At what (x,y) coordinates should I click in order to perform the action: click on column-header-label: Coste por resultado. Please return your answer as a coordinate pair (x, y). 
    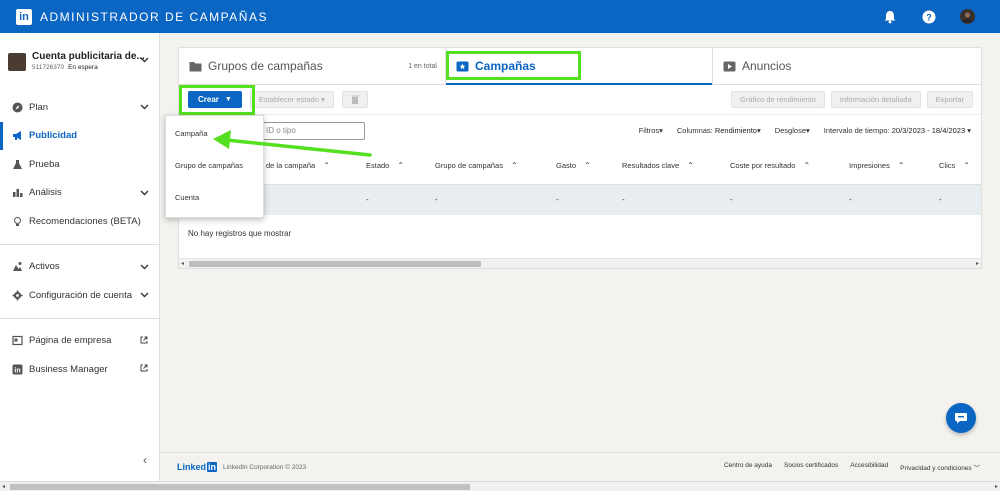
    Looking at the image, I should click on (763, 165).